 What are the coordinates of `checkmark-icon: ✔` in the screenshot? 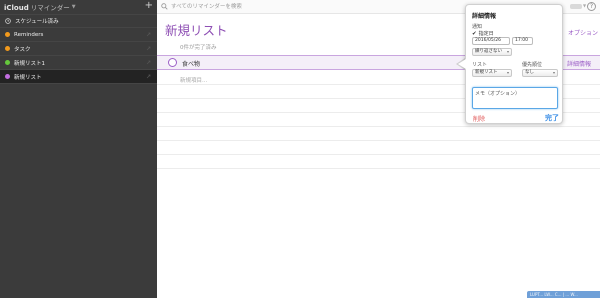 It's located at (474, 33).